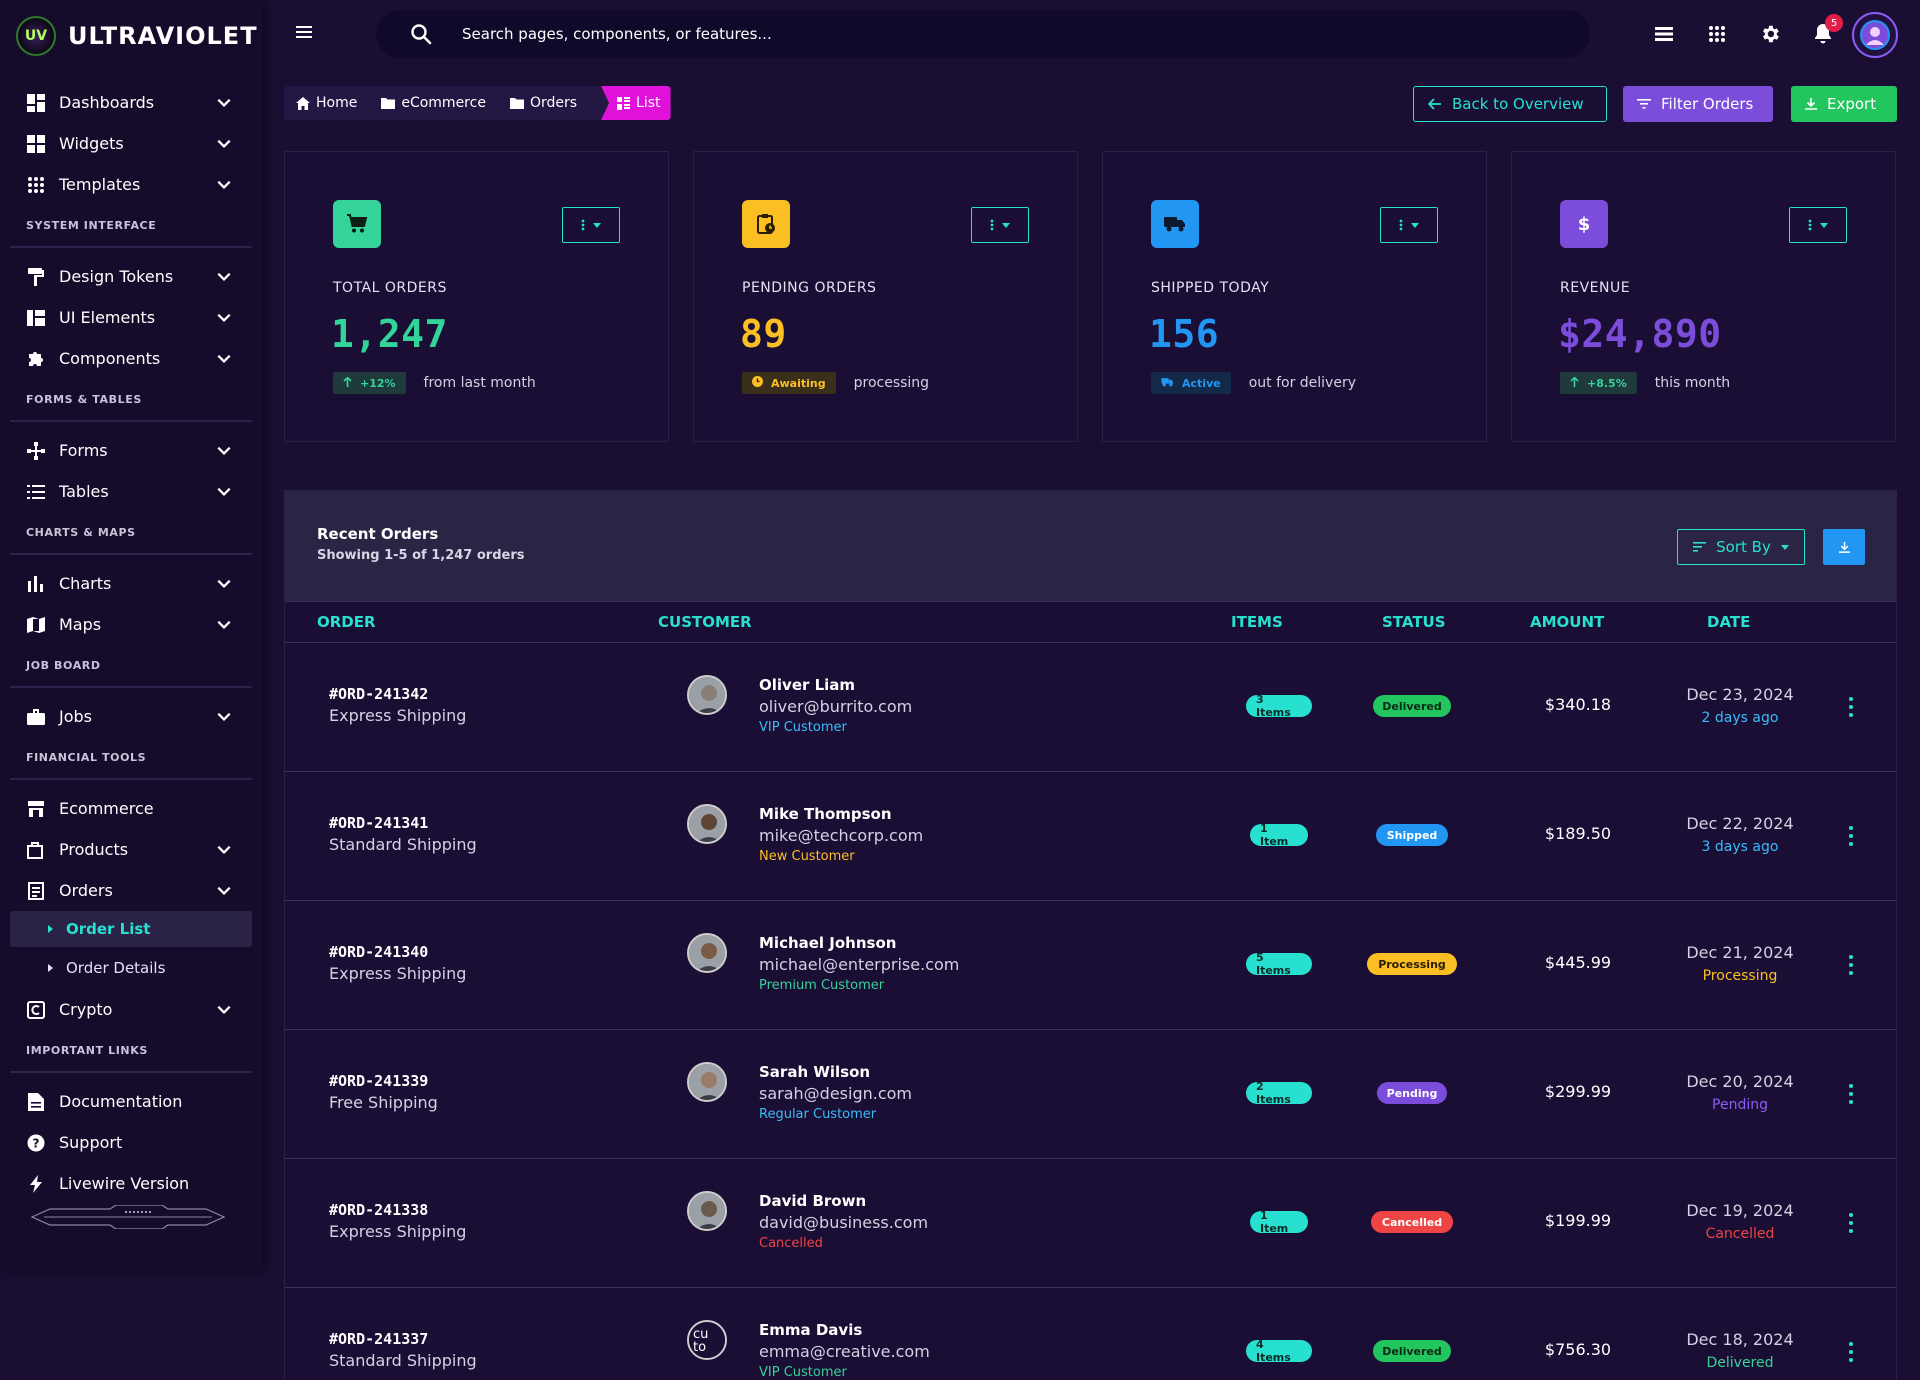 The height and width of the screenshot is (1380, 1920). Describe the element at coordinates (131, 358) in the screenshot. I see `sidebar-item-components: Components` at that location.